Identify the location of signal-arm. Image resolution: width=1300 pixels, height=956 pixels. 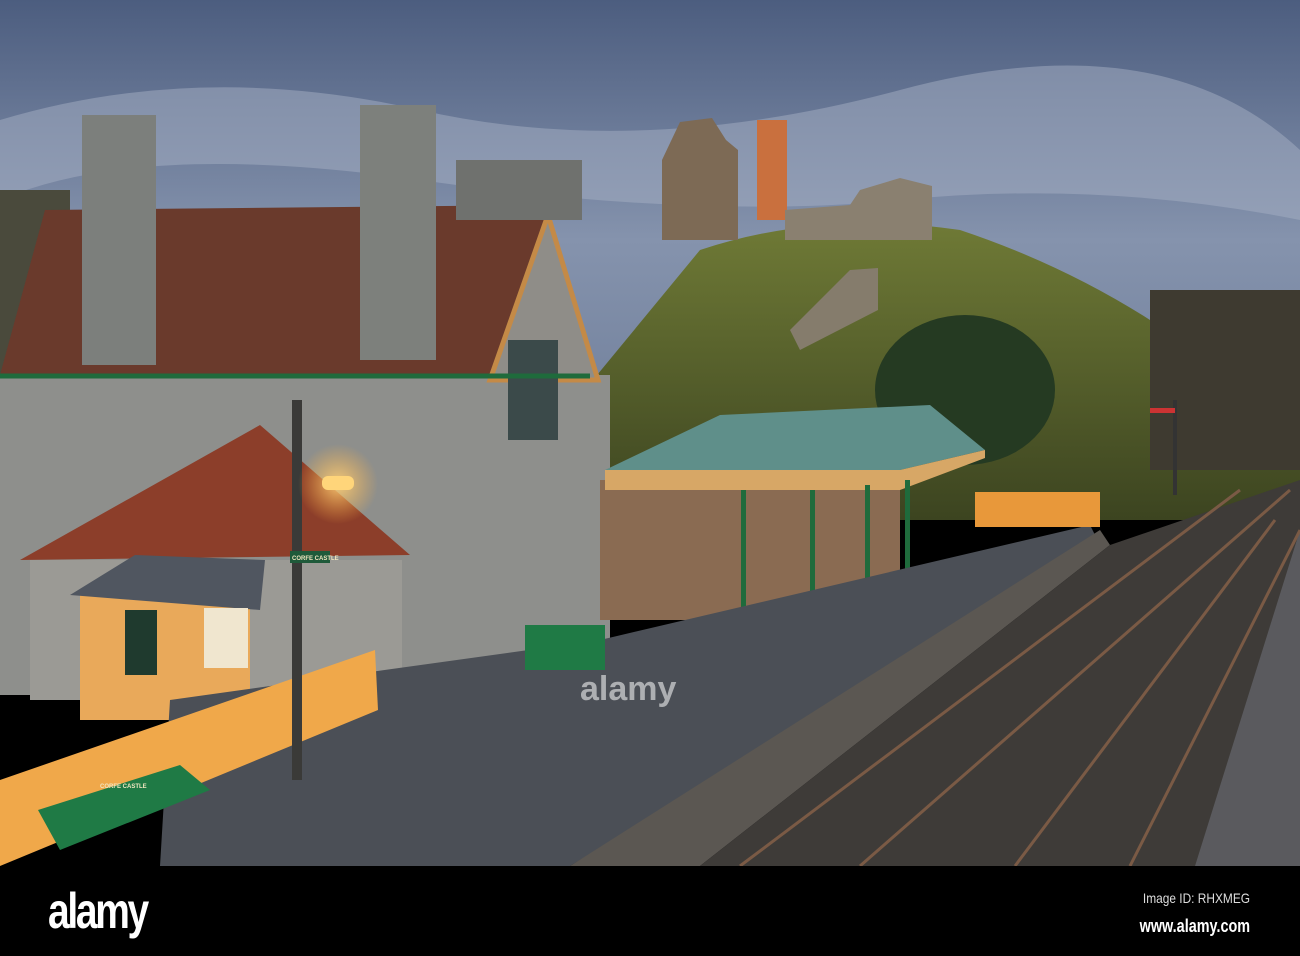
(1162, 410).